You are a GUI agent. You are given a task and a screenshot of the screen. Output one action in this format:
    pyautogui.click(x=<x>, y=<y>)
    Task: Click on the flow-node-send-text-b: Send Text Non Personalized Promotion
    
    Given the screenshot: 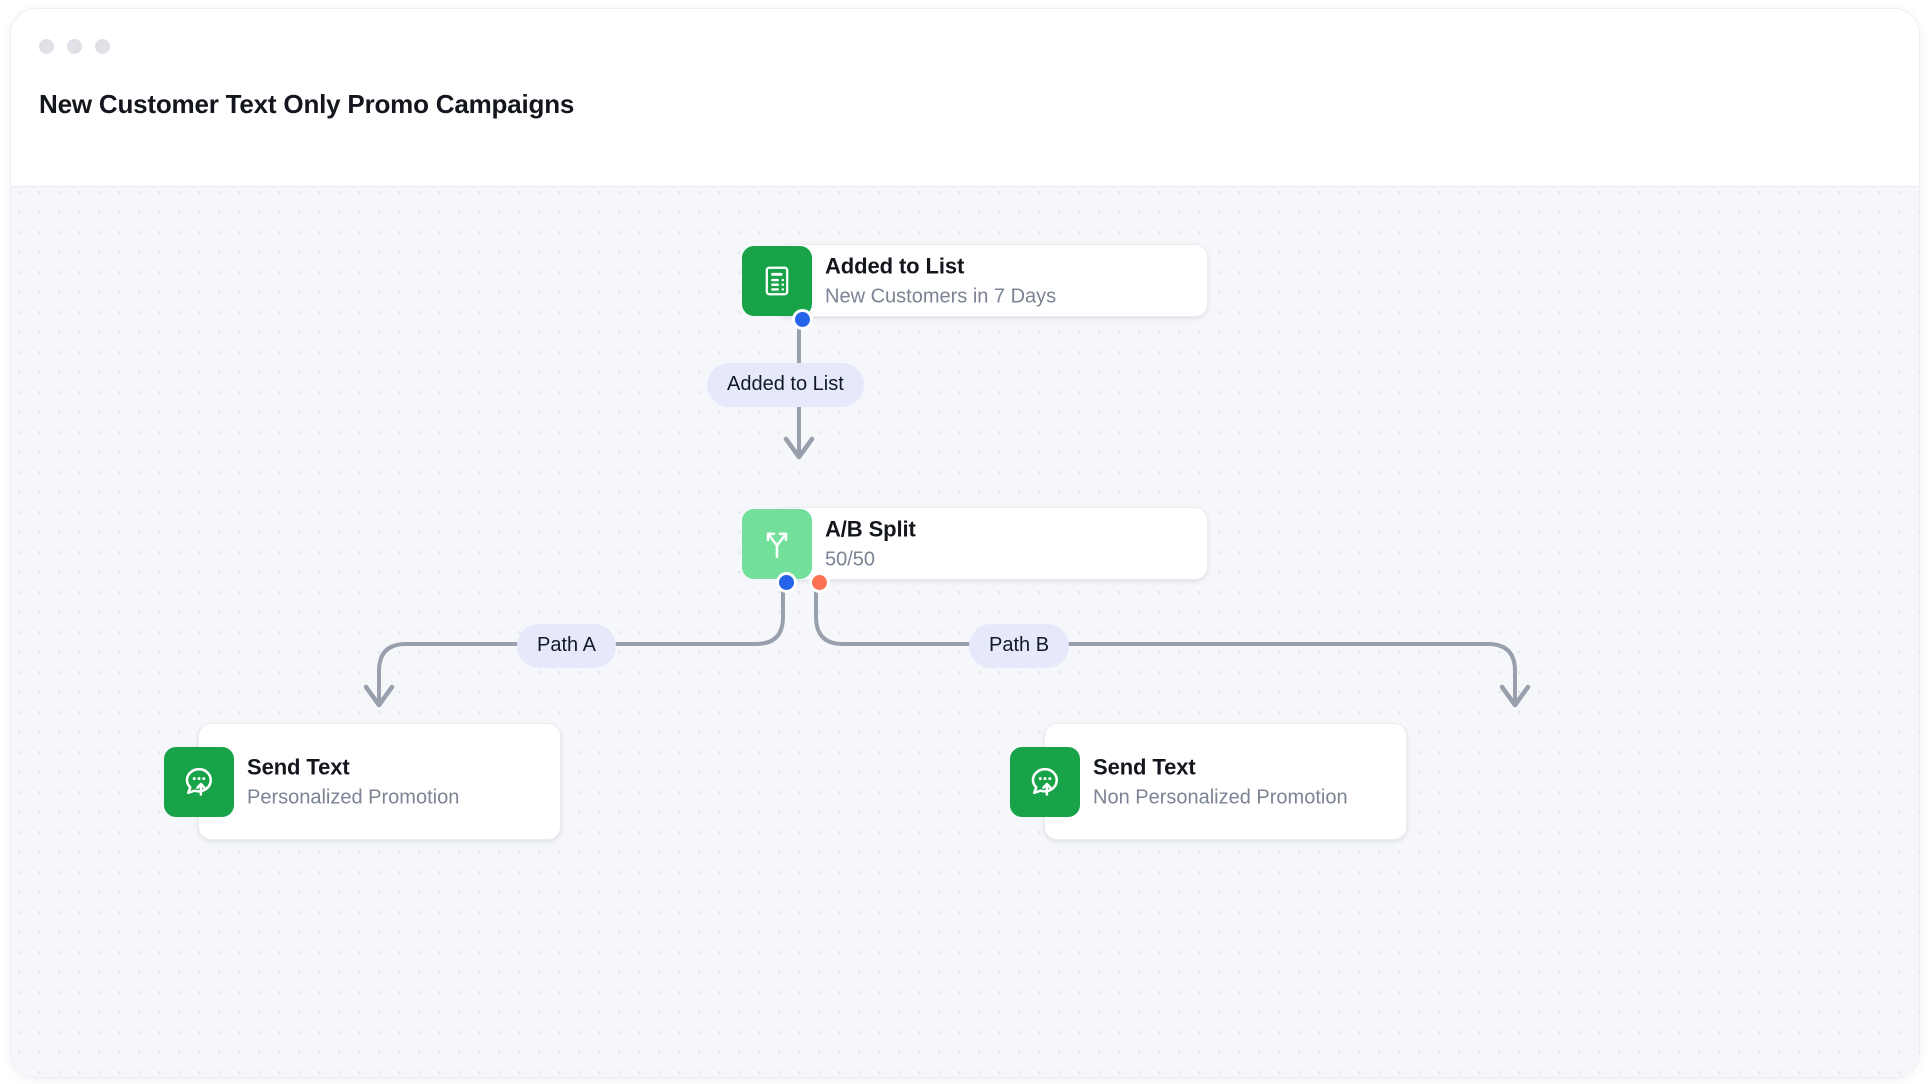 What is the action you would take?
    pyautogui.click(x=1208, y=781)
    